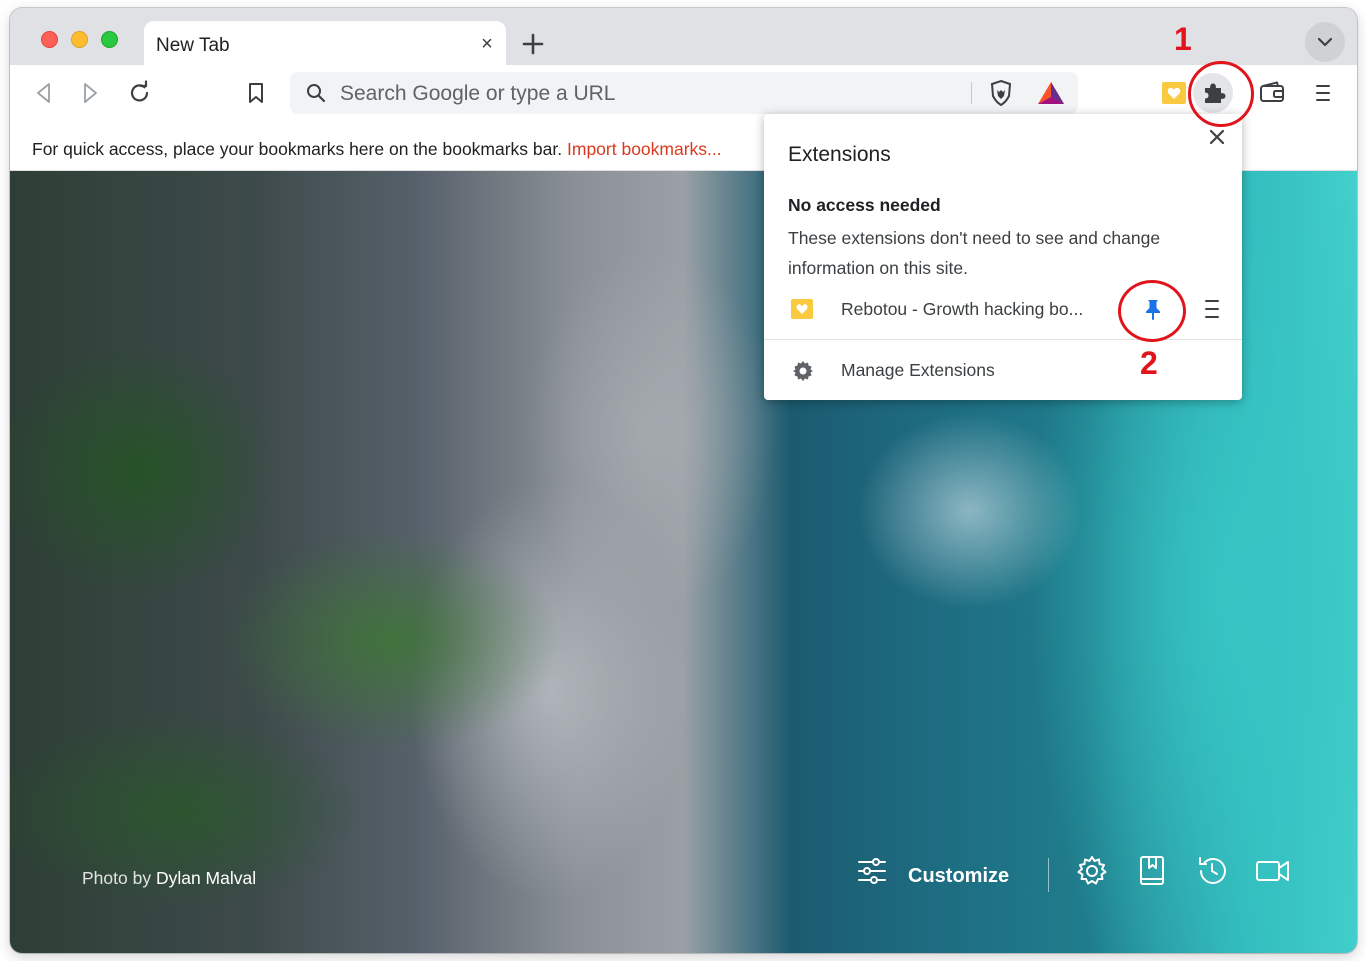 Image resolution: width=1366 pixels, height=961 pixels. I want to click on rebotou-extension-button, so click(1174, 93).